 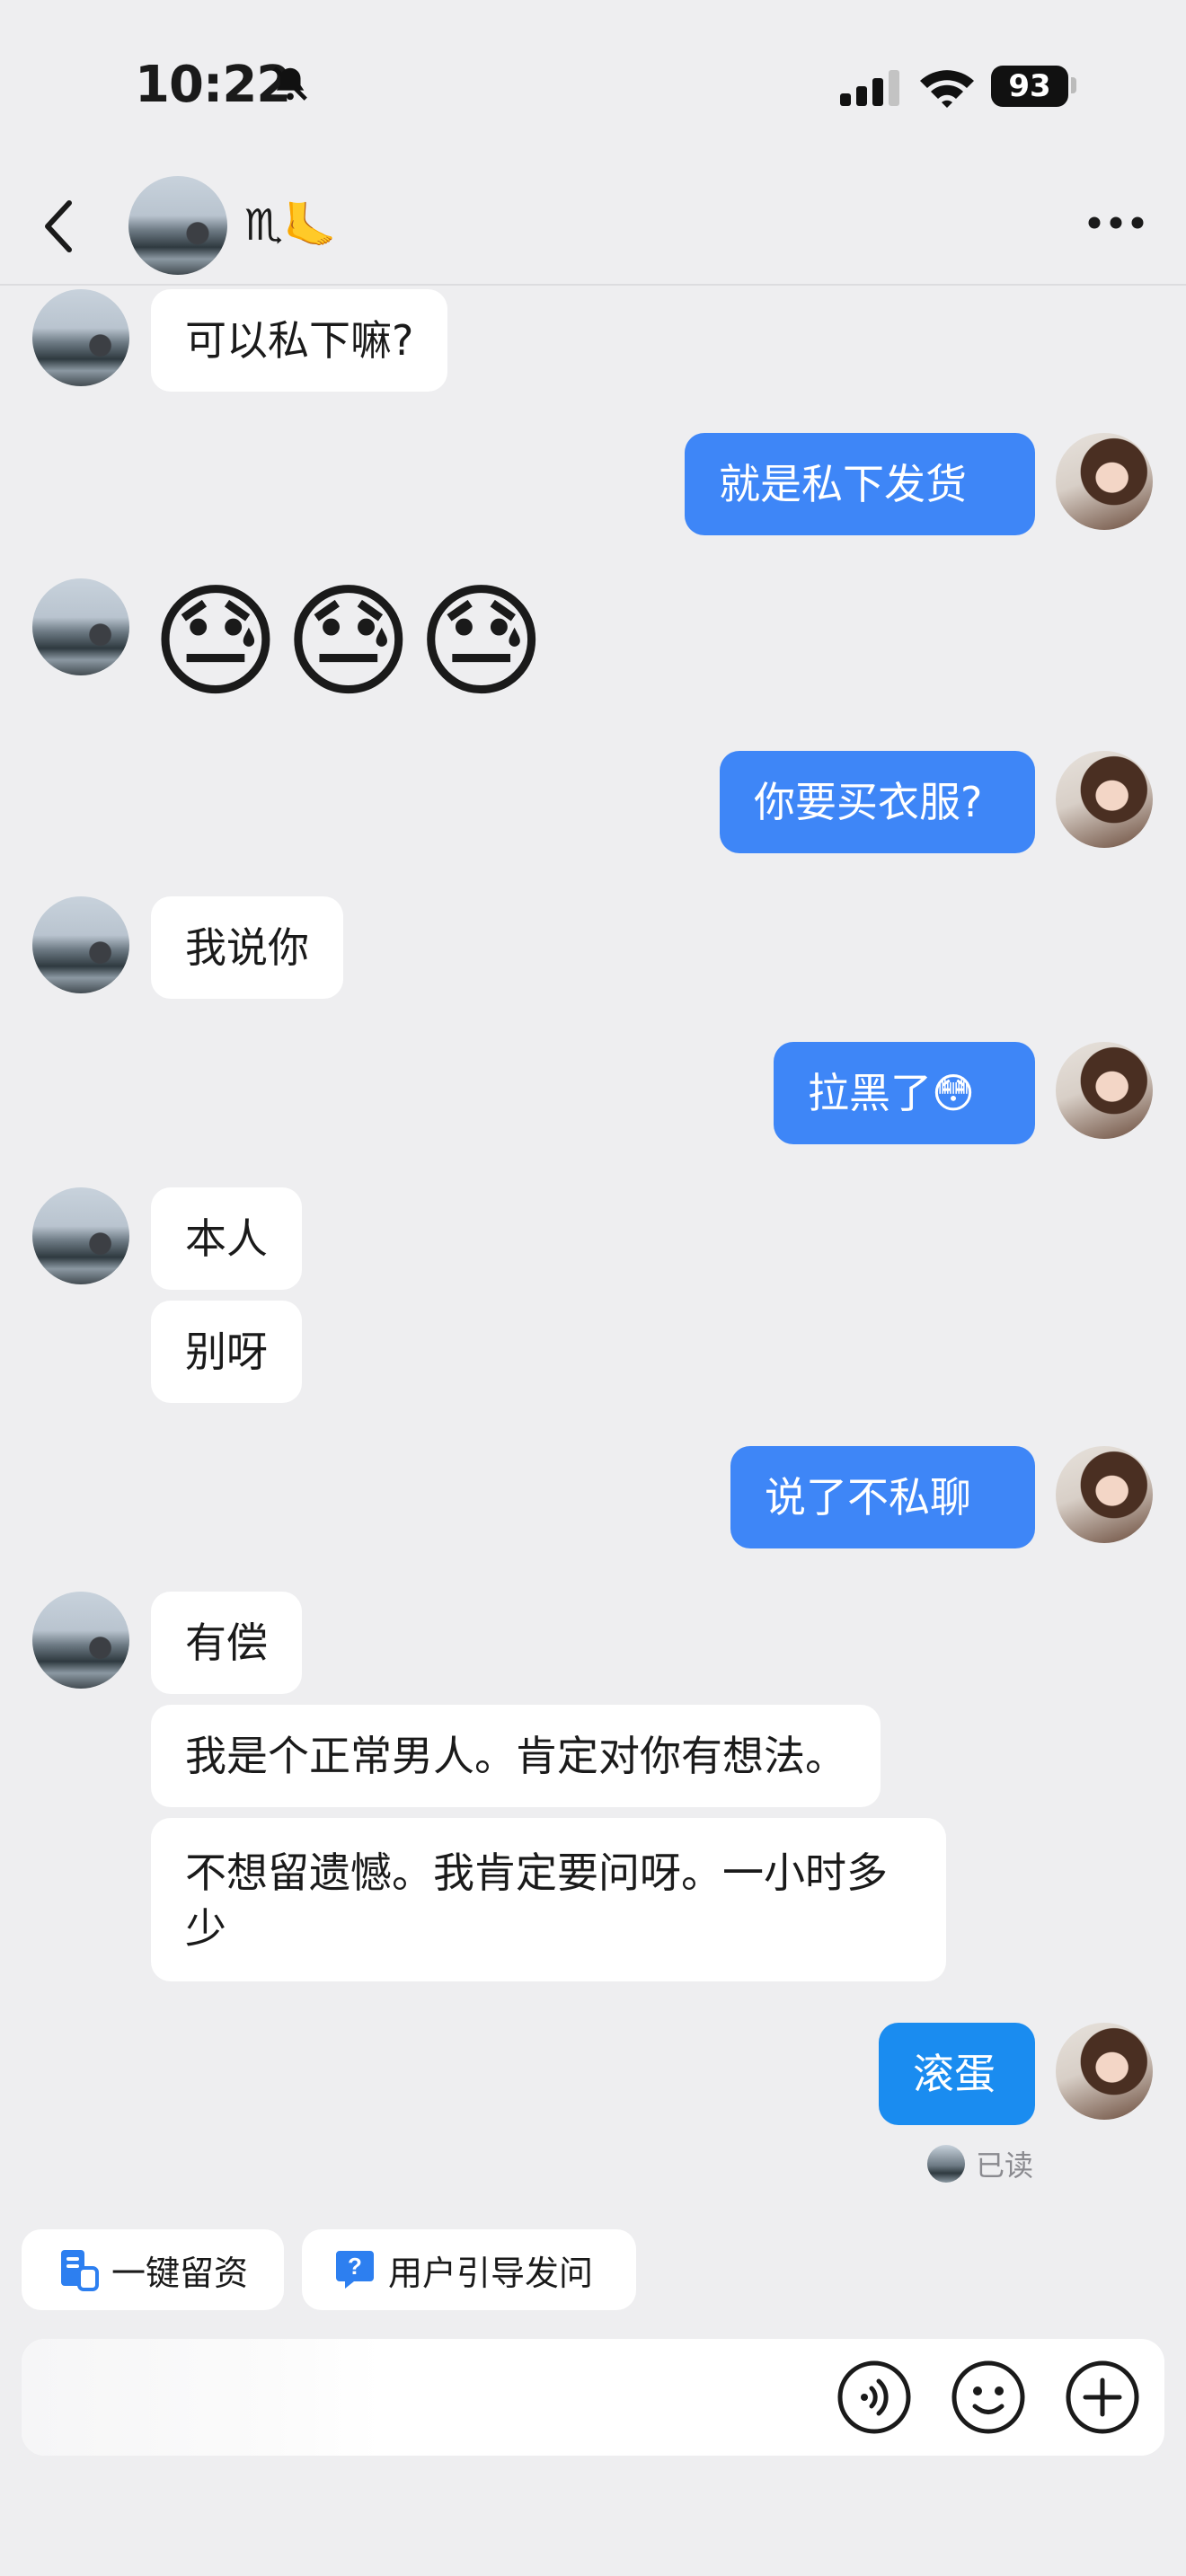 I want to click on quick-action-lead-form: 一键留资, so click(x=153, y=2269).